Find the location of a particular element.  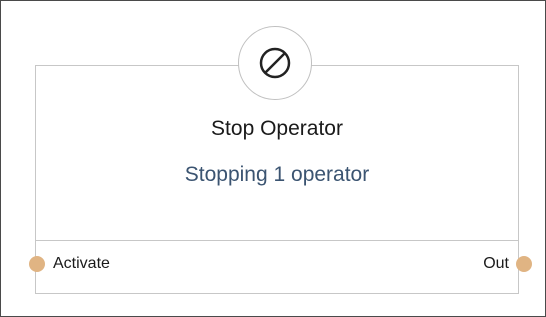

output-port-out is located at coordinates (524, 264).